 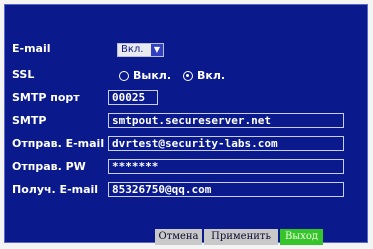 I want to click on ssl-on-radio: Вкл., so click(x=204, y=75).